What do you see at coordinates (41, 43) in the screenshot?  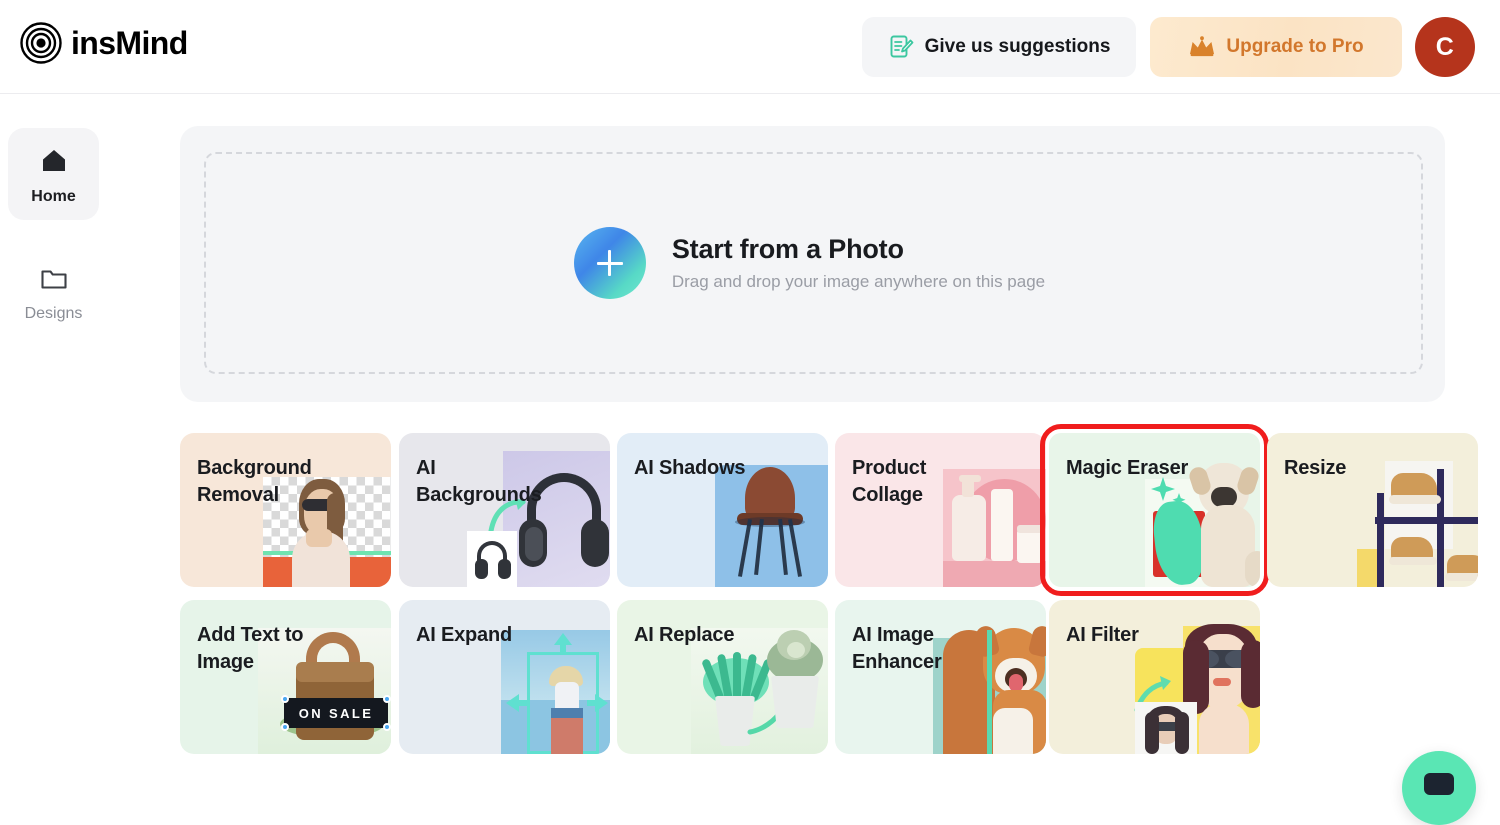 I see `concentric-circles-logo-icon` at bounding box center [41, 43].